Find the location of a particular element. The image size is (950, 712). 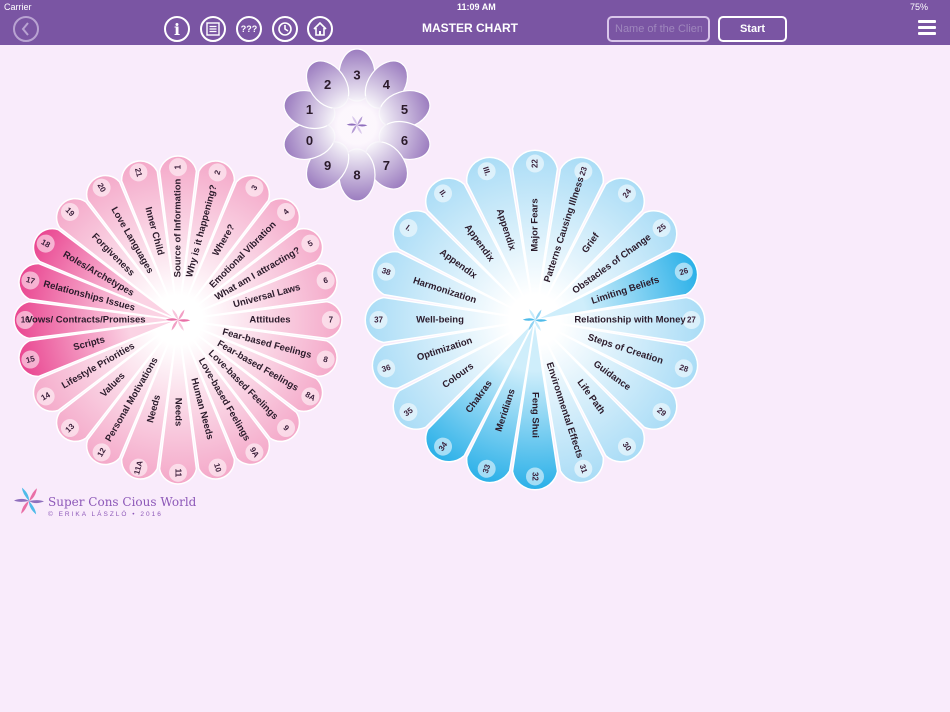

number-flower-digit: 3 is located at coordinates (356, 75).